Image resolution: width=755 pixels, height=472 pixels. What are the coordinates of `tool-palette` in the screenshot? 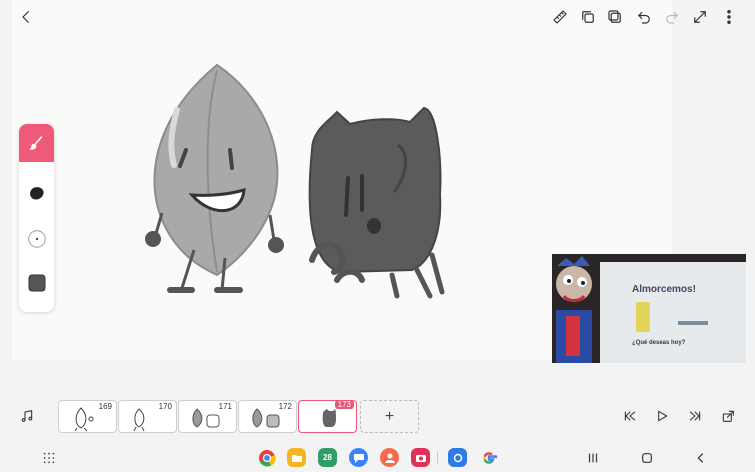 It's located at (36, 218).